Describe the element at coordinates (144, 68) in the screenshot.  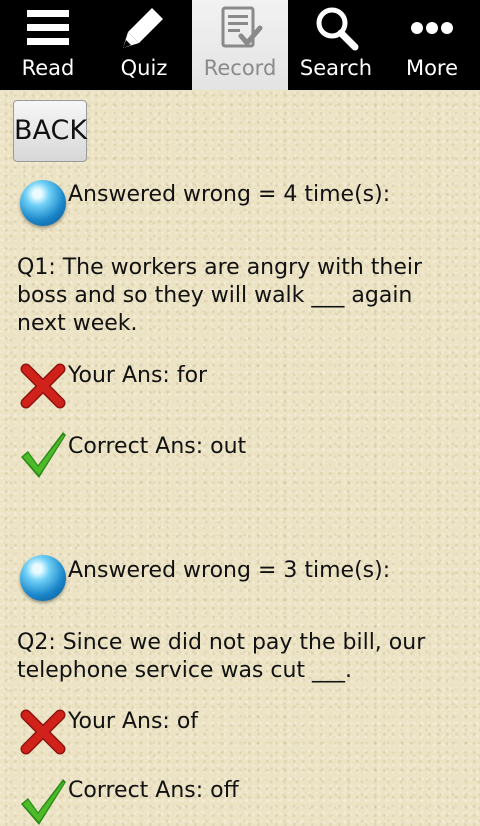
I see `tab-quiz-label: Quiz` at that location.